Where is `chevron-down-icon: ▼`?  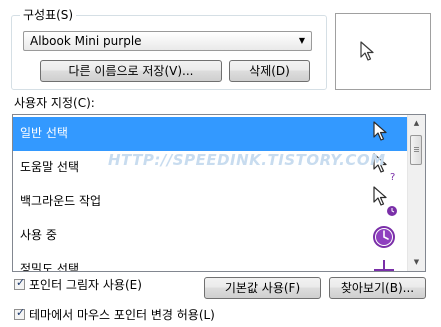 chevron-down-icon: ▼ is located at coordinates (301, 40).